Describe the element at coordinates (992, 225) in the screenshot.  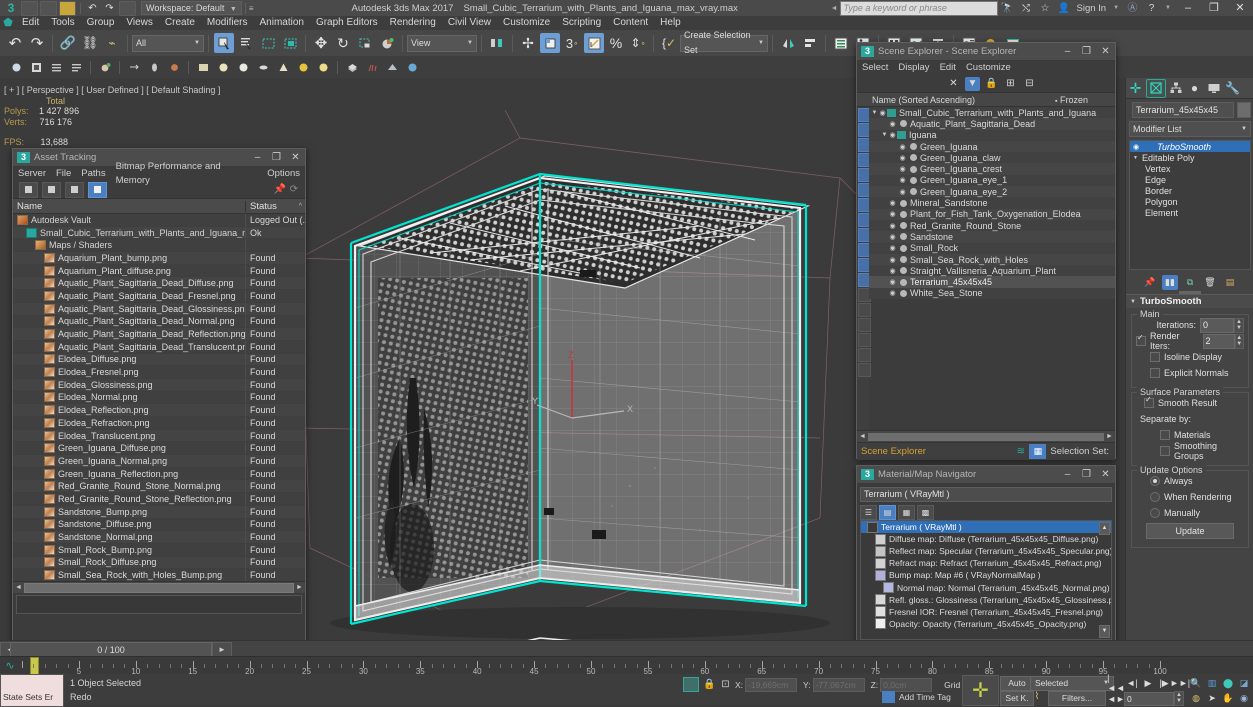
I see `scene-node-row: ◉ Red_Granite_Round_Stone` at that location.